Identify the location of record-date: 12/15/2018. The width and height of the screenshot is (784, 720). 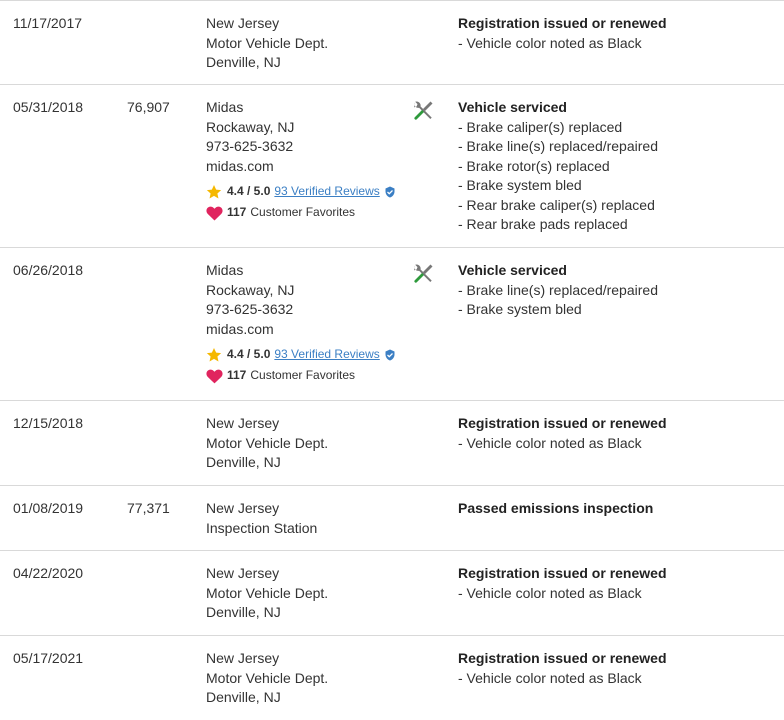
(48, 423).